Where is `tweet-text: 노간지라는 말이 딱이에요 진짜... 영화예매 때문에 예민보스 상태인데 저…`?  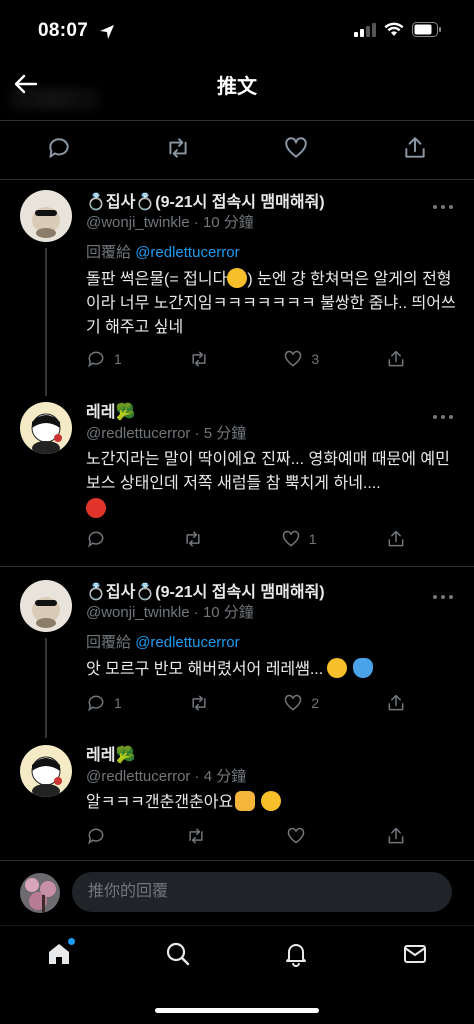 tweet-text: 노간지라는 말이 딱이에요 진짜... 영화예매 때문에 예민보스 상태인데 저… is located at coordinates (271, 485).